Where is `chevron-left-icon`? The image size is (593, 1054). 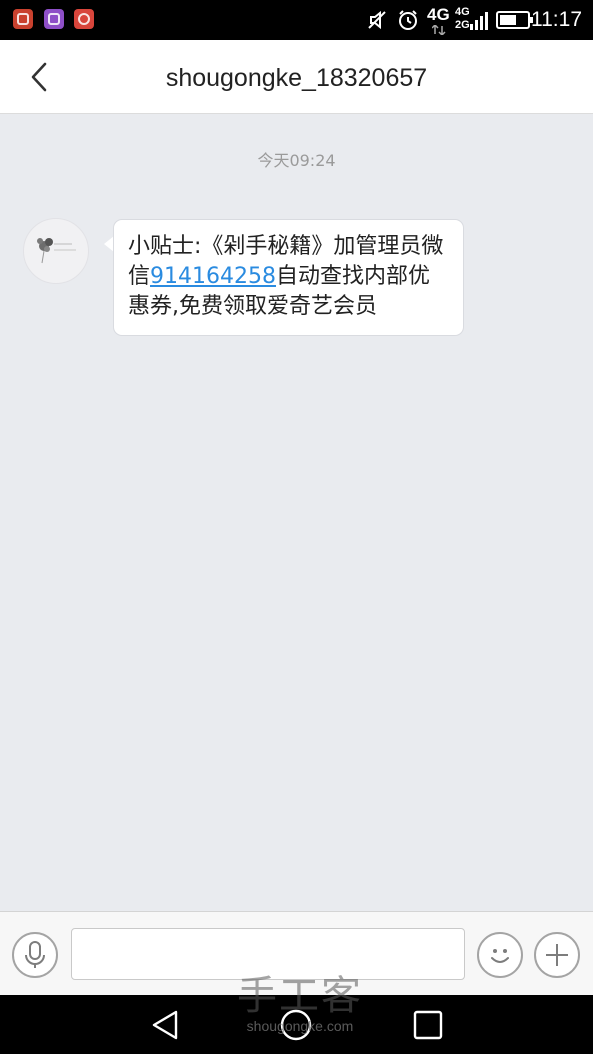 chevron-left-icon is located at coordinates (39, 77).